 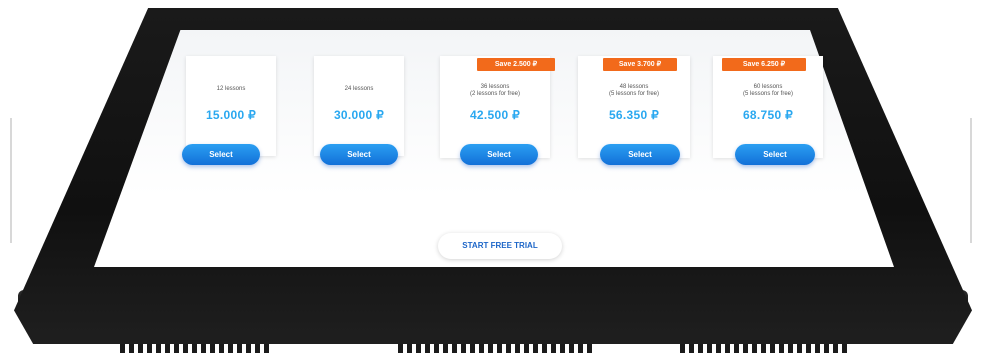 What do you see at coordinates (971, 180) in the screenshot?
I see `right-divider-line` at bounding box center [971, 180].